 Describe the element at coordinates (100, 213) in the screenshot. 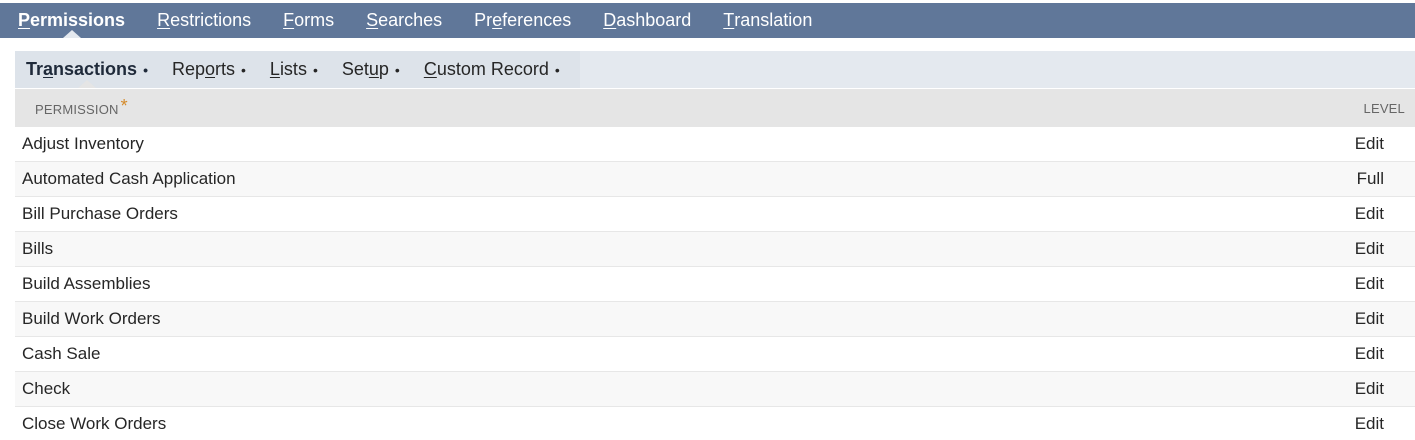

I see `permission-cell: Bill Purchase Orders` at that location.